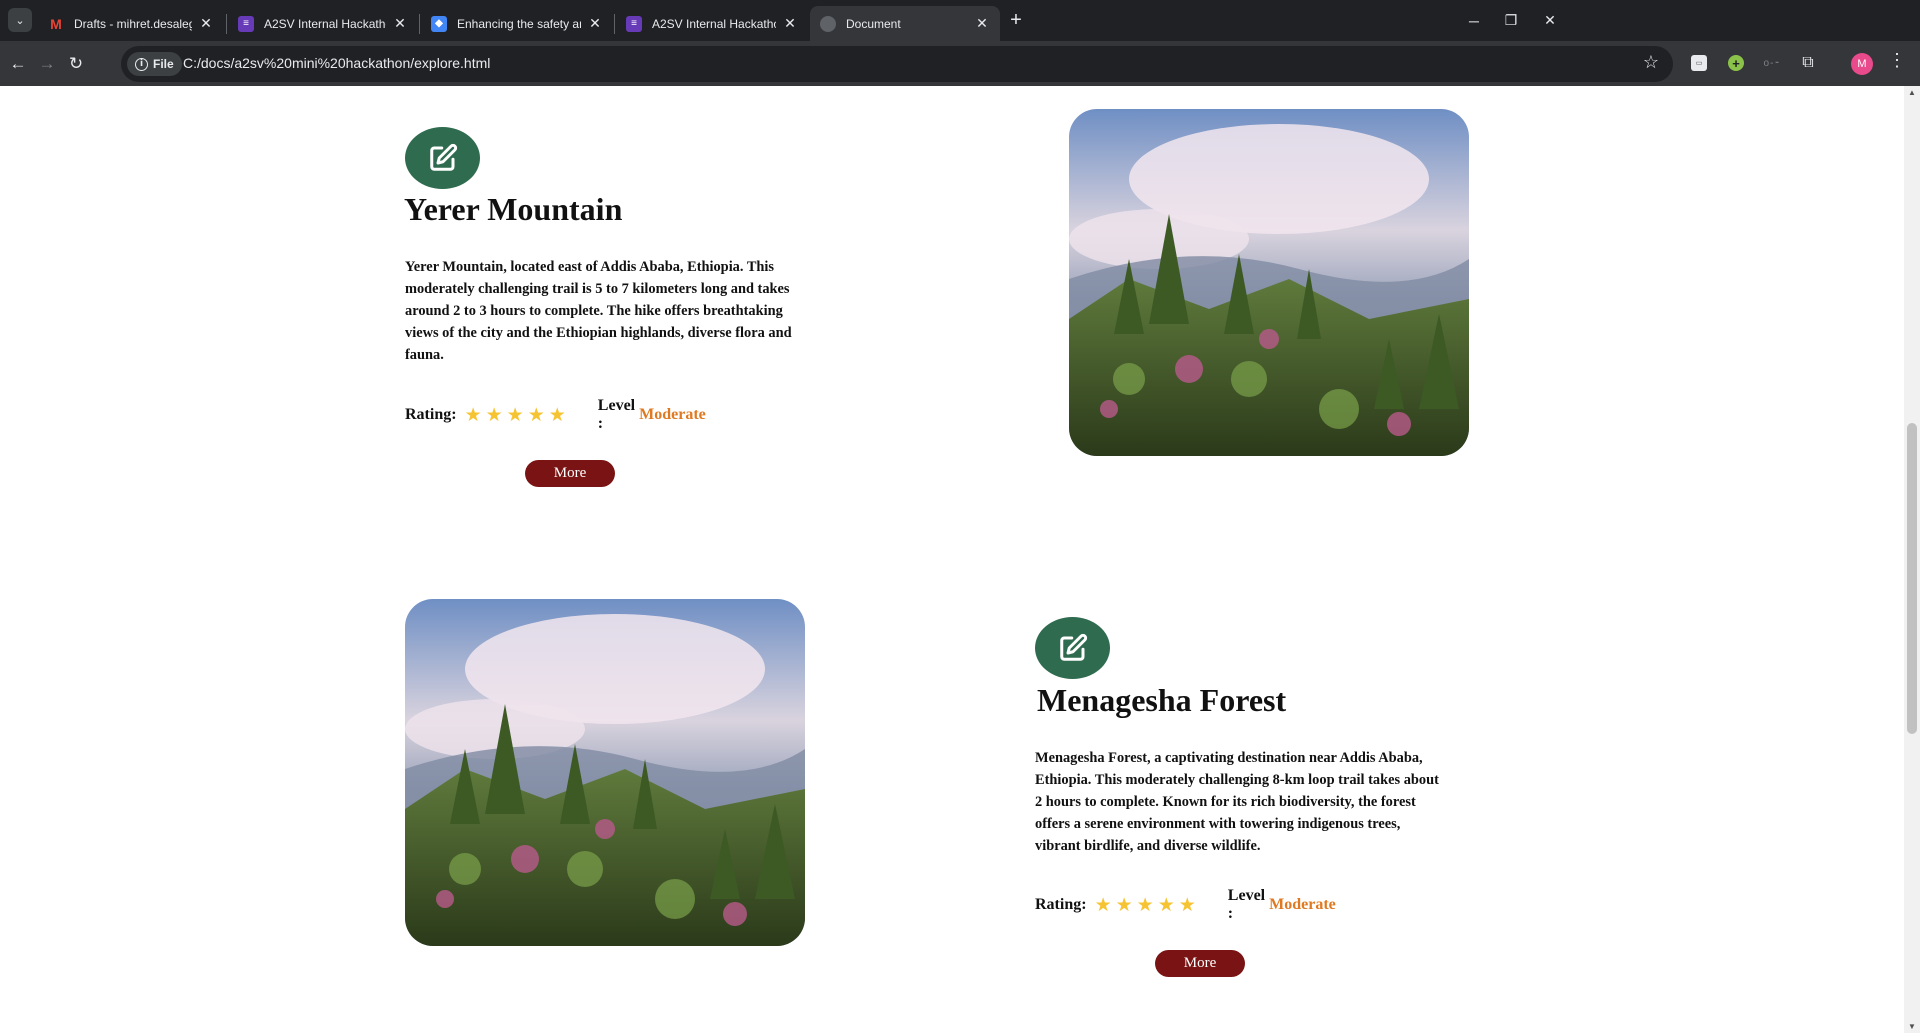  What do you see at coordinates (905, 23) in the screenshot?
I see `tab-document: Document ✕` at bounding box center [905, 23].